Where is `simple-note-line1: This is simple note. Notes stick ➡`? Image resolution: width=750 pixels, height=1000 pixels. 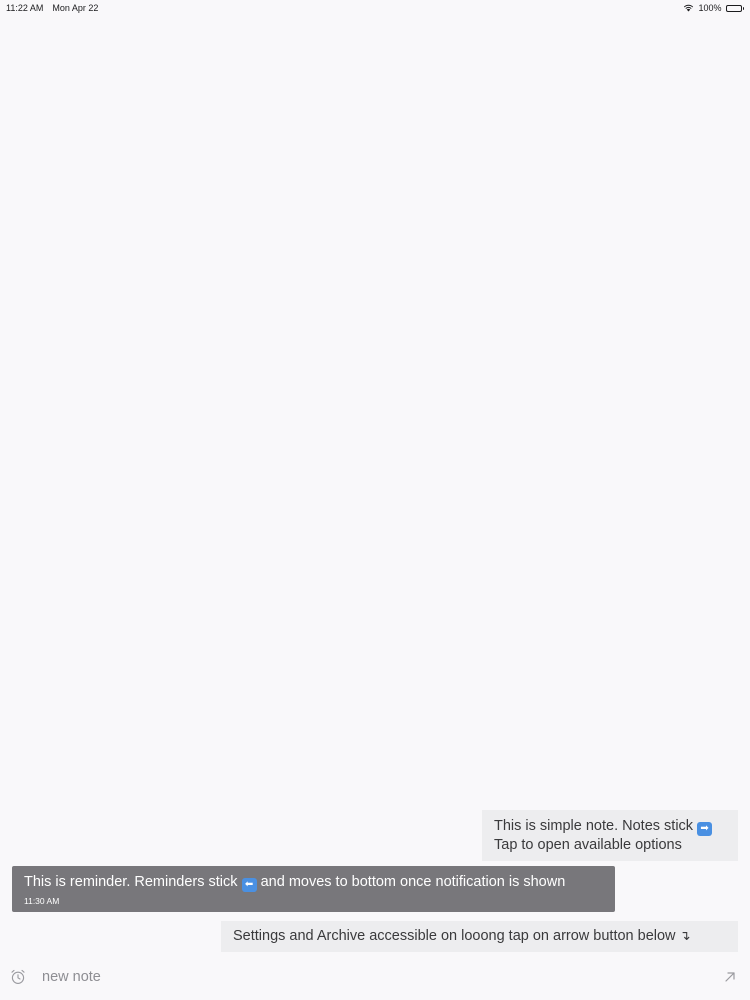 simple-note-line1: This is simple note. Notes stick ➡ is located at coordinates (610, 826).